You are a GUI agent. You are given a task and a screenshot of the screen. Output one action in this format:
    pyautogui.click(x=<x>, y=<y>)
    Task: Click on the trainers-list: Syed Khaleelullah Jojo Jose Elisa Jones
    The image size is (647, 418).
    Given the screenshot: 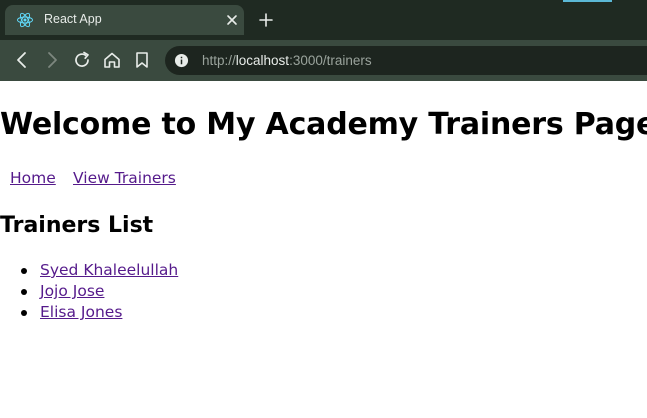 What is the action you would take?
    pyautogui.click(x=89, y=292)
    